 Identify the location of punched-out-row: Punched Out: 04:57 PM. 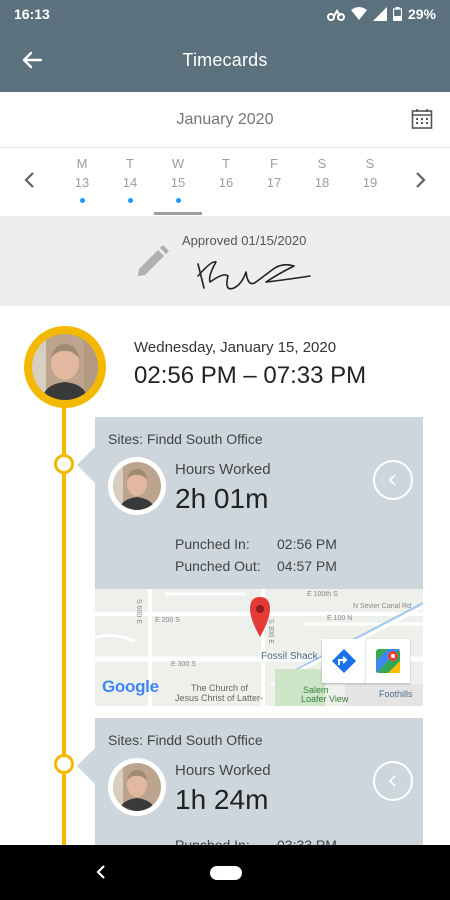
(256, 566).